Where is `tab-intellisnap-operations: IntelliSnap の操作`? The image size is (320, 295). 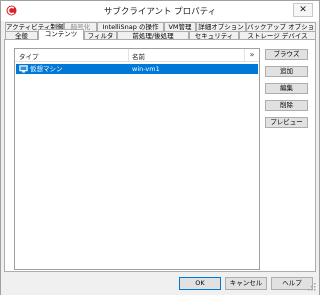 tab-intellisnap-operations: IntelliSnap の操作 is located at coordinates (130, 26).